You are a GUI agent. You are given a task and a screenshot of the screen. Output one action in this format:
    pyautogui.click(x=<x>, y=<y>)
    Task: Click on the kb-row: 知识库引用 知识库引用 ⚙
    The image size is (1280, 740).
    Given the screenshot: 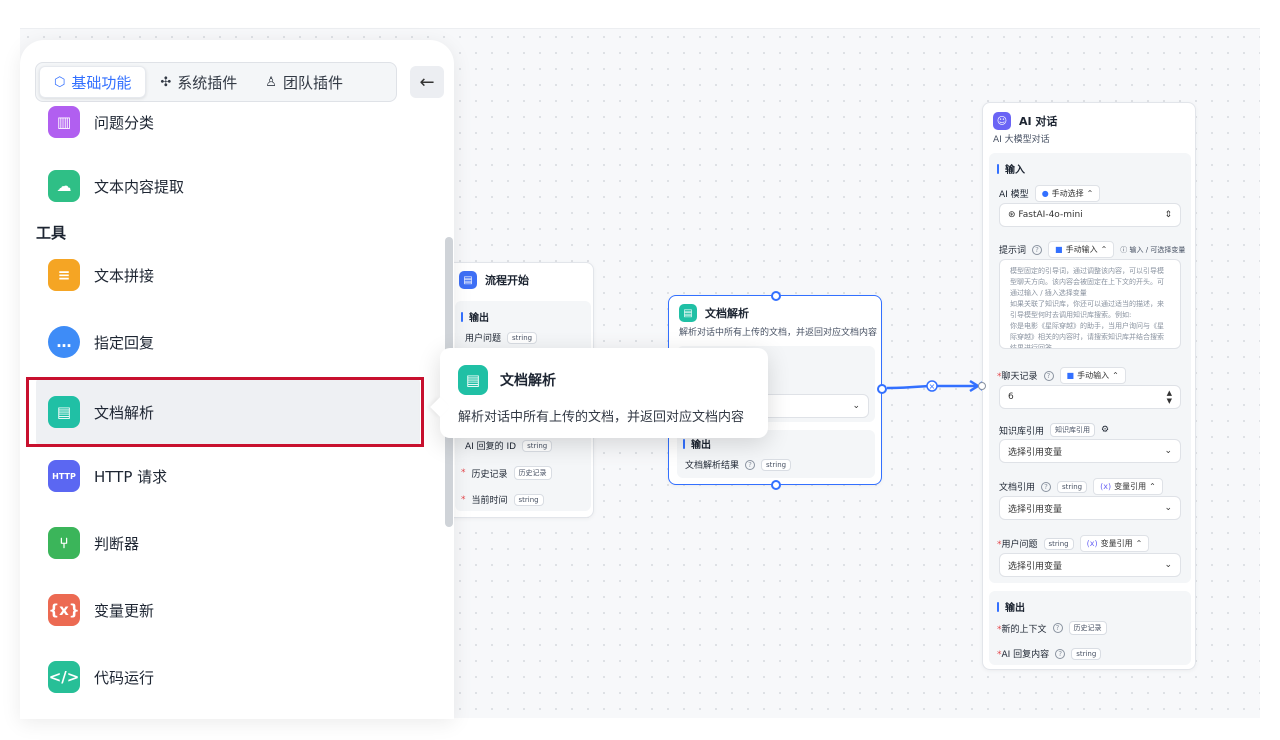 What is the action you would take?
    pyautogui.click(x=1054, y=430)
    